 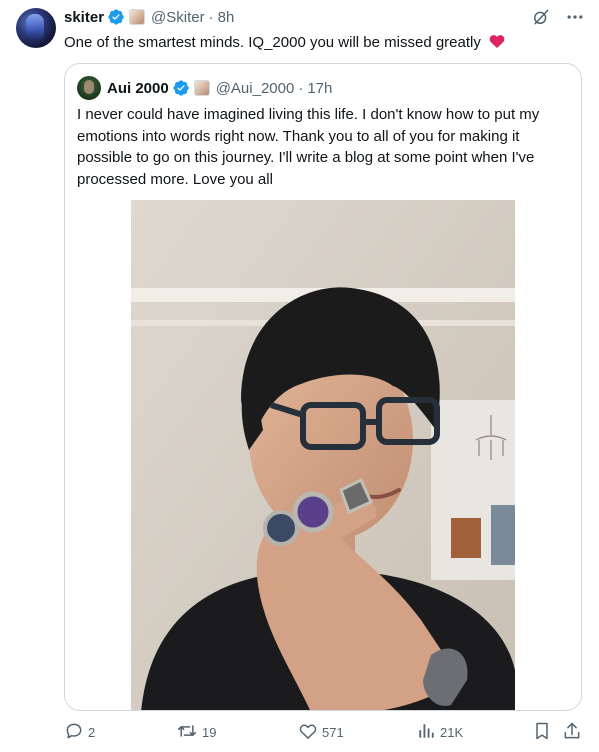 I want to click on views-icon, so click(x=426, y=732).